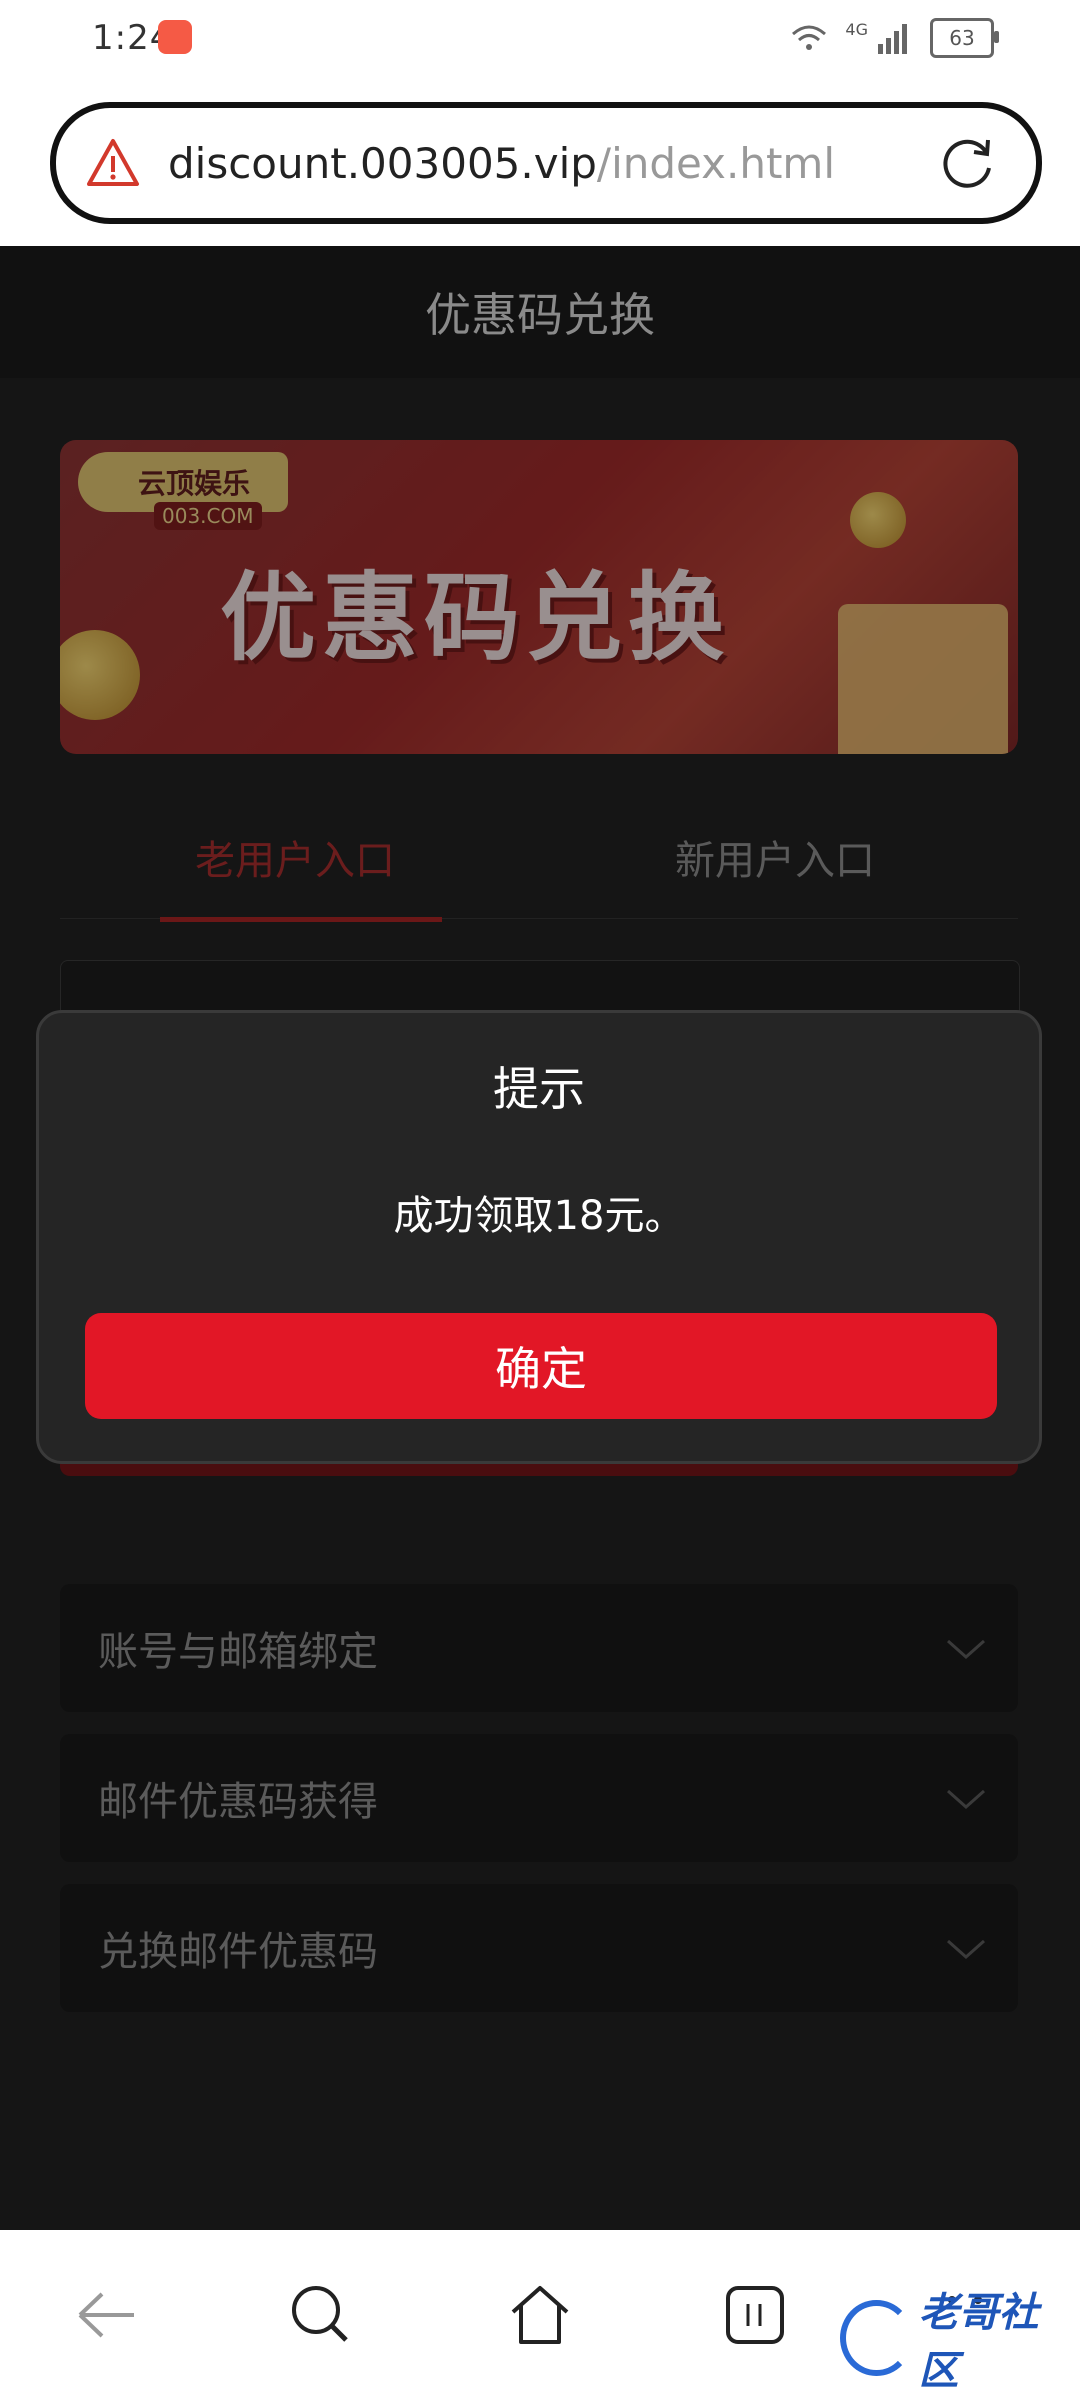 The width and height of the screenshot is (1080, 2400). I want to click on url-text: discount.003005.vip/index.html, so click(501, 163).